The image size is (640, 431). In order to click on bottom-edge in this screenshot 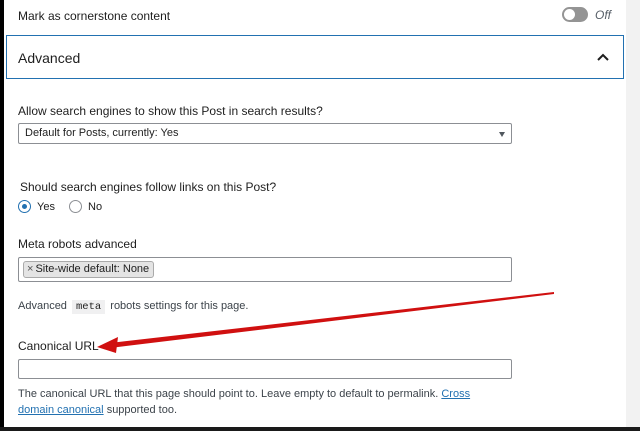, I will do `click(320, 429)`.